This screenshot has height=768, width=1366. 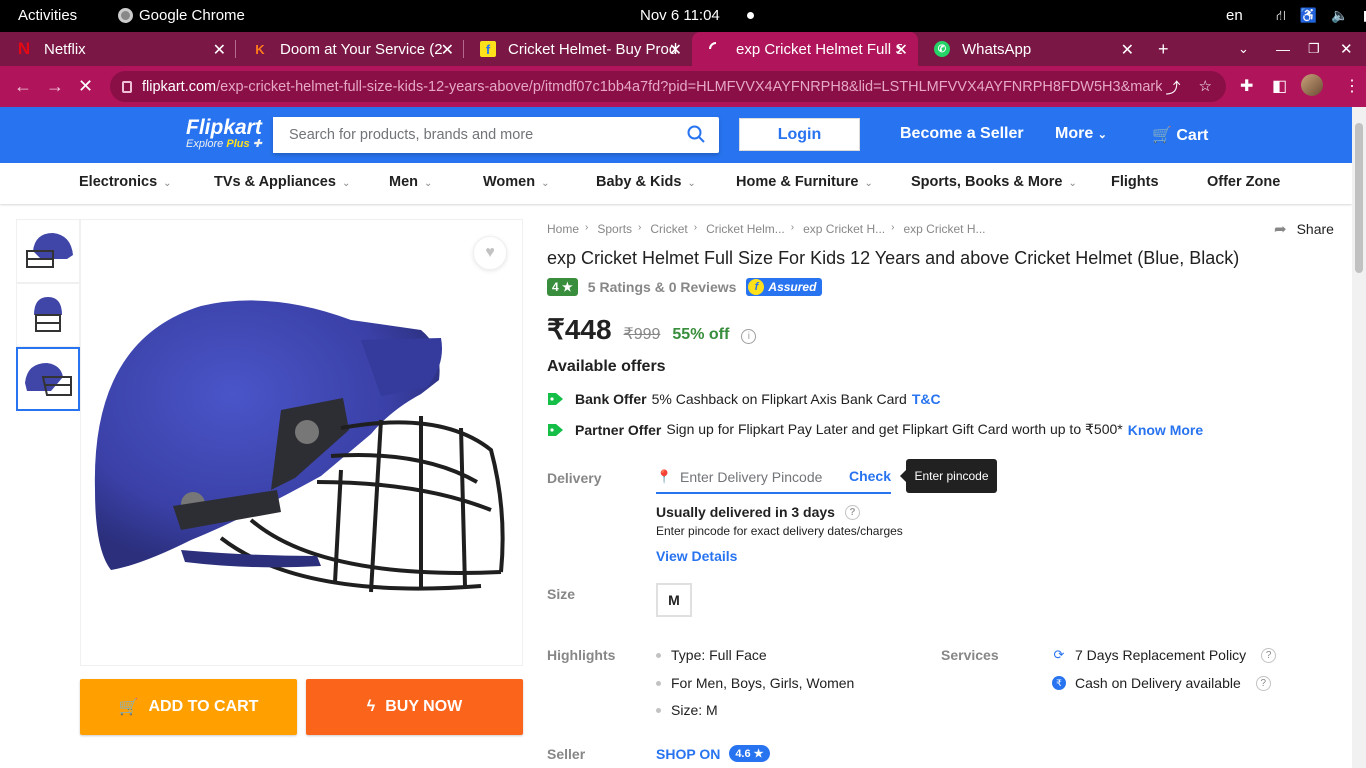 What do you see at coordinates (578, 49) in the screenshot?
I see `tab-cricket-helmet-list: f Cricket Helmet- Buy Prod ✕` at bounding box center [578, 49].